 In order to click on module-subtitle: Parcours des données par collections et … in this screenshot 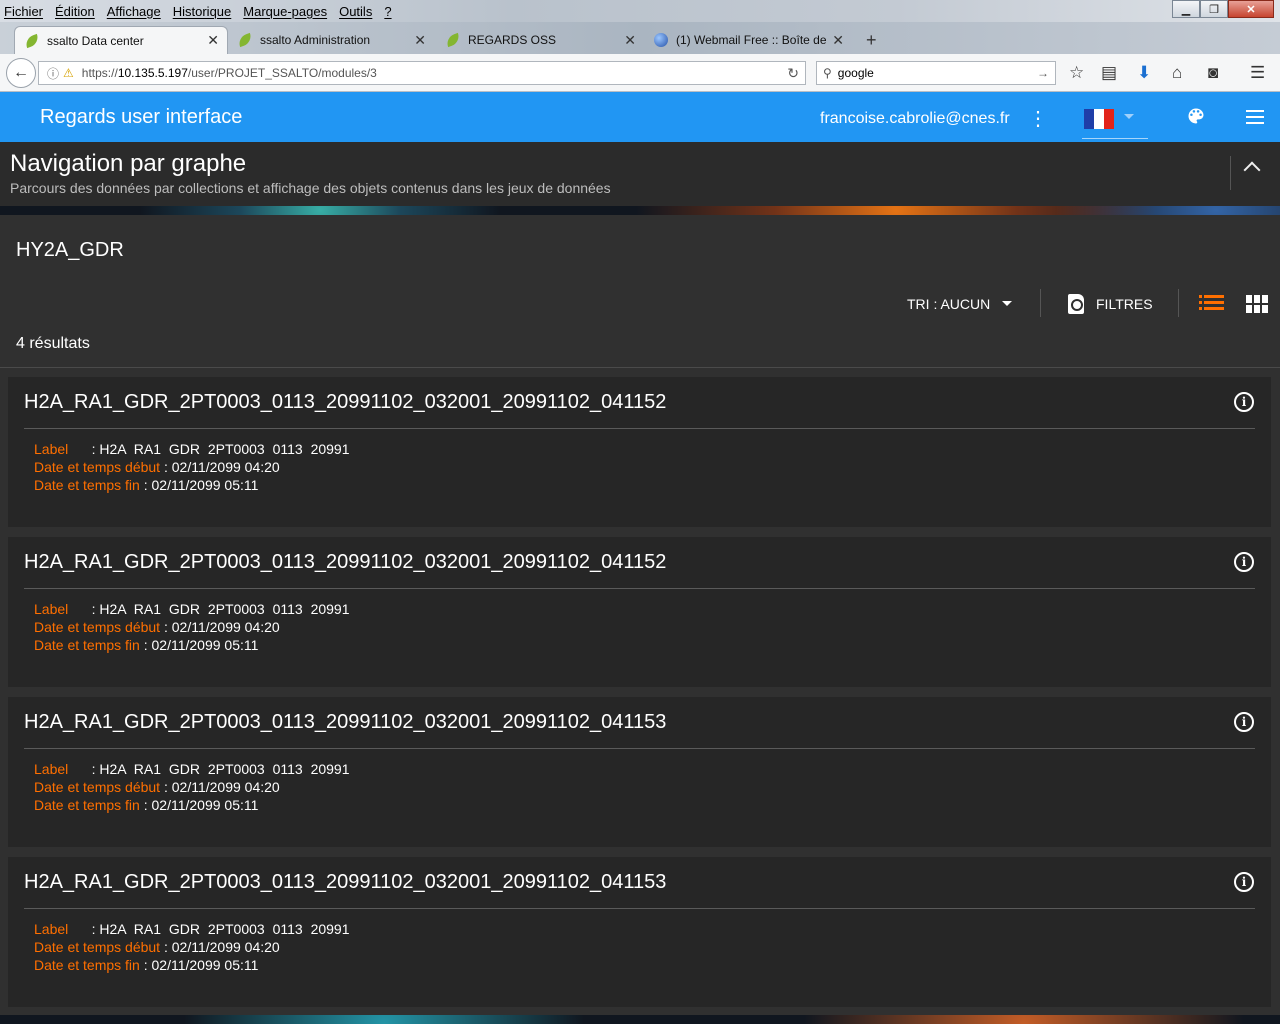, I will do `click(310, 188)`.